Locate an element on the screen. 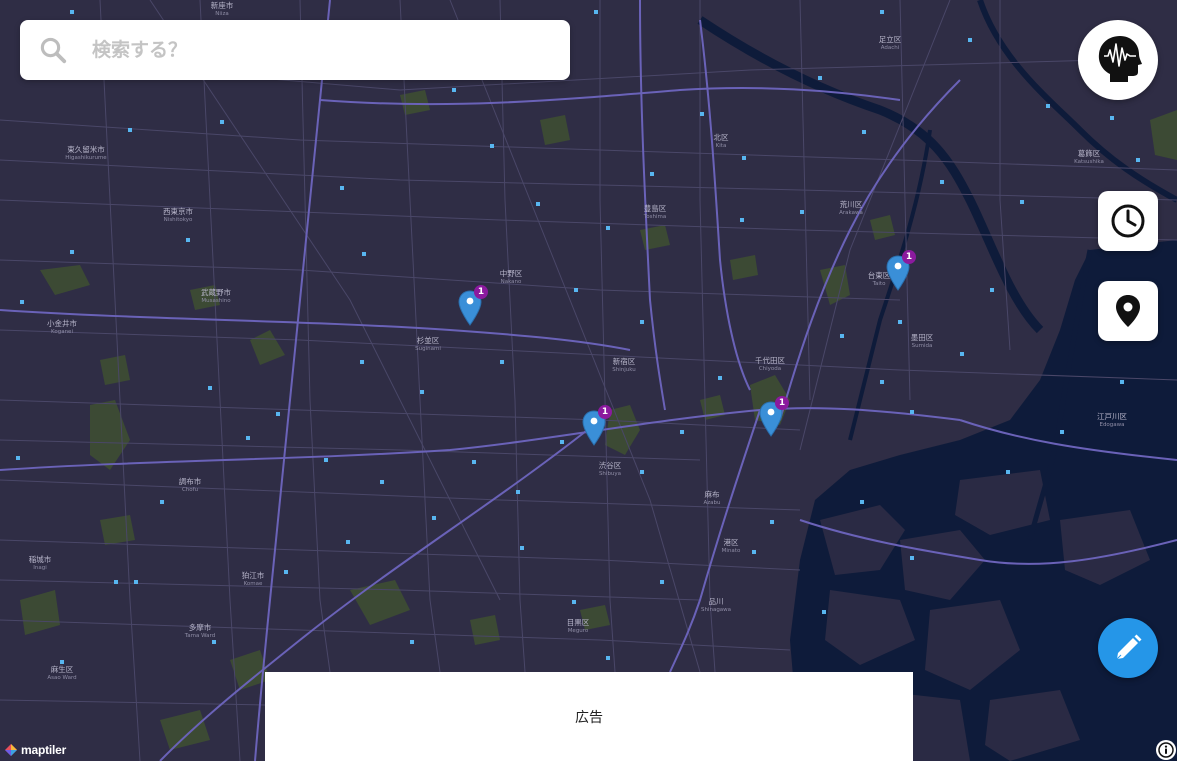 The height and width of the screenshot is (761, 1177). area-sublabel: Komae is located at coordinates (253, 584).